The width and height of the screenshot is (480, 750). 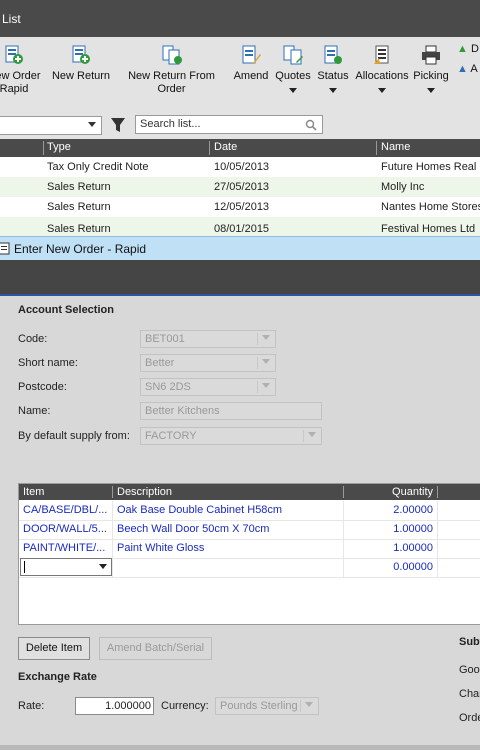 What do you see at coordinates (118, 125) in the screenshot?
I see `filter-icon` at bounding box center [118, 125].